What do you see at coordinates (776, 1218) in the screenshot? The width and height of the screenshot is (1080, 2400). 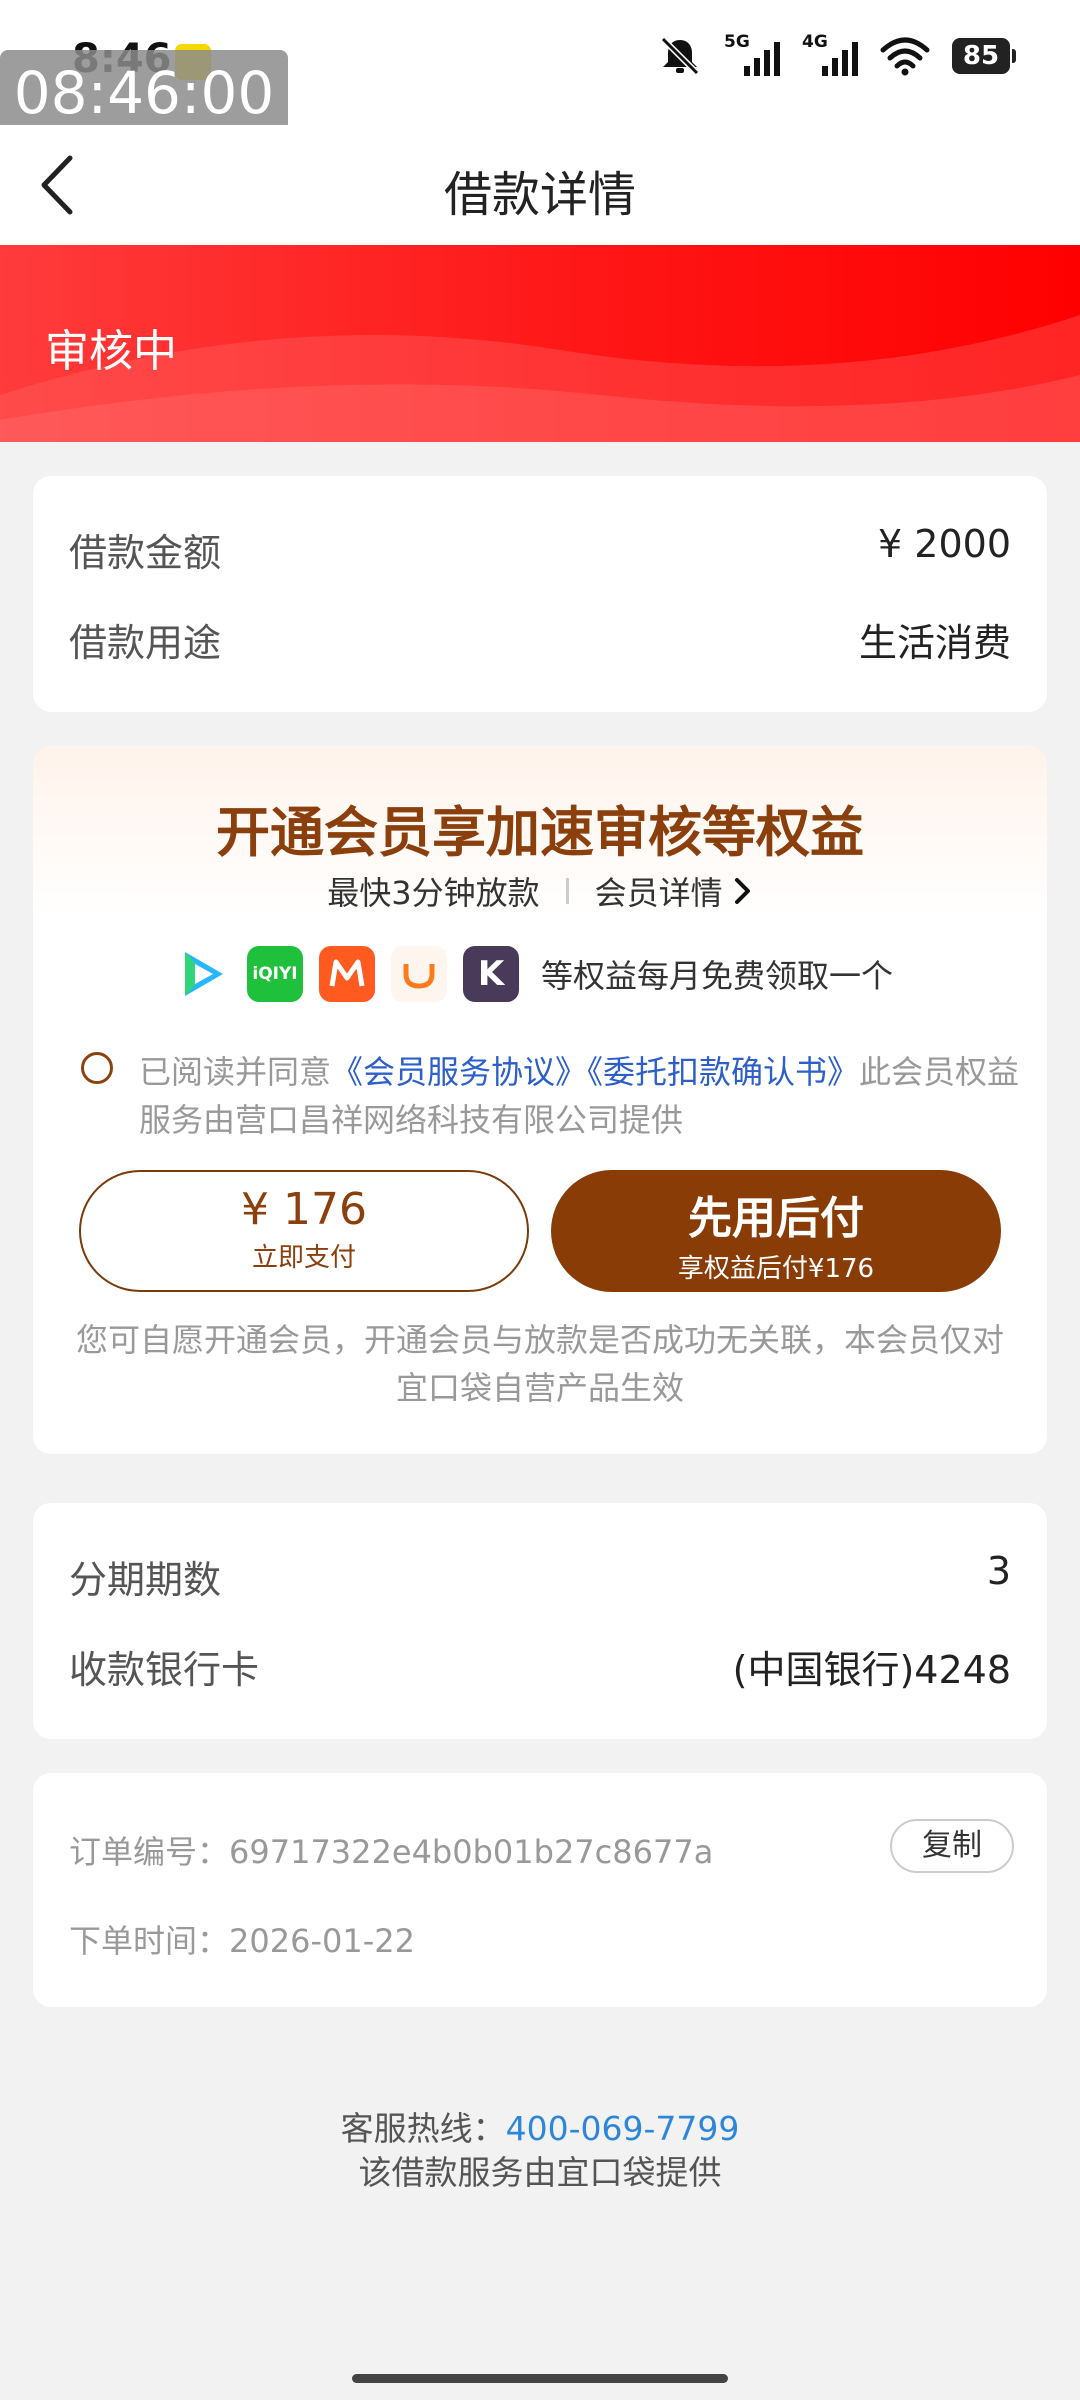 I see `pay-later-label: 先用后付` at bounding box center [776, 1218].